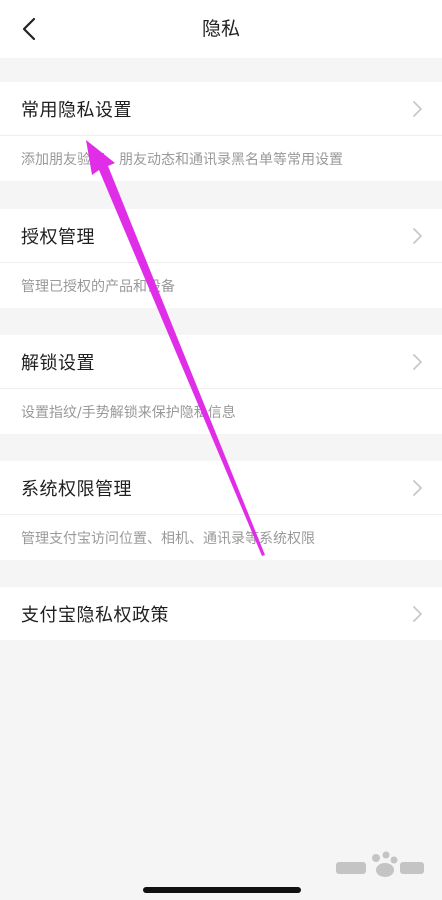 The image size is (442, 900). I want to click on row-privacy-policy: 支付宝隐私权政策, so click(221, 613).